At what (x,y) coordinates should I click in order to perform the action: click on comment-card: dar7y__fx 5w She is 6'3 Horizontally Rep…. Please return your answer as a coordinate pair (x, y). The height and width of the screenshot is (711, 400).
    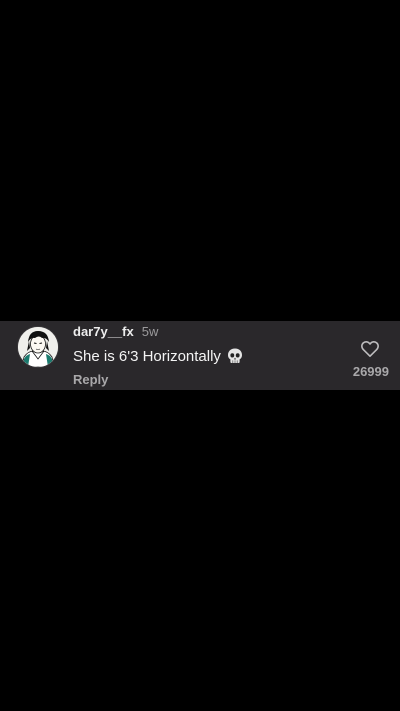
    Looking at the image, I should click on (200, 355).